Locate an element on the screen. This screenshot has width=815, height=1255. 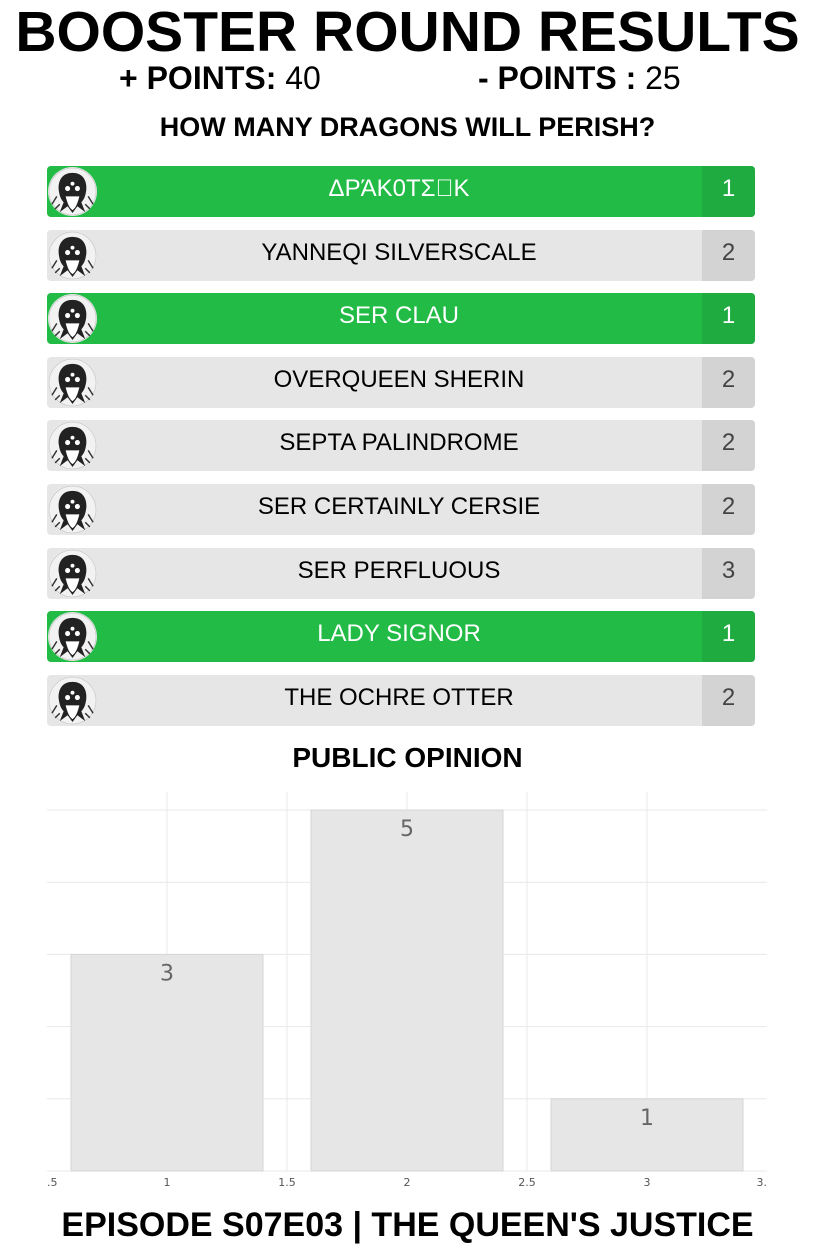
player-row: OVERQUEEN SHERIN 2 is located at coordinates (401, 382).